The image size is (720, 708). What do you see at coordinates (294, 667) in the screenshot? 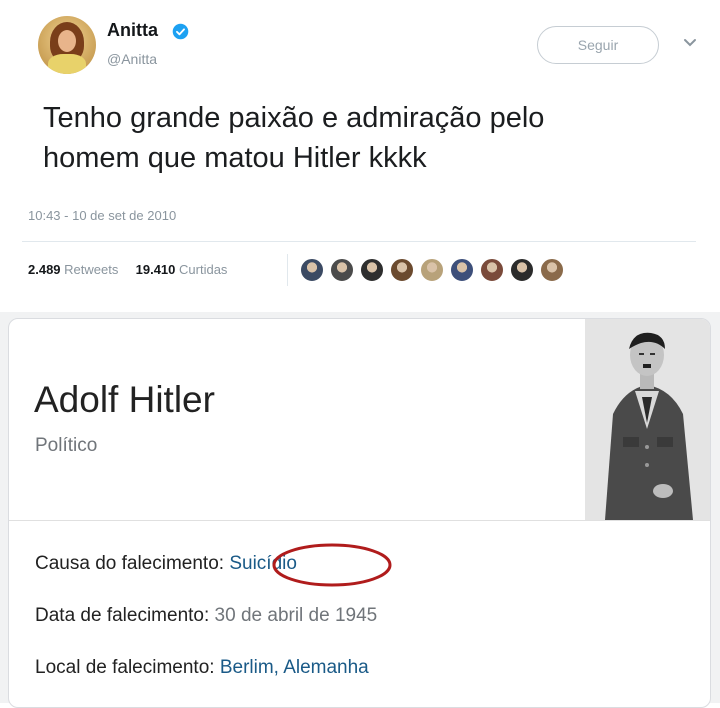
I see `fact-value-link: Berlim, Alemanha` at bounding box center [294, 667].